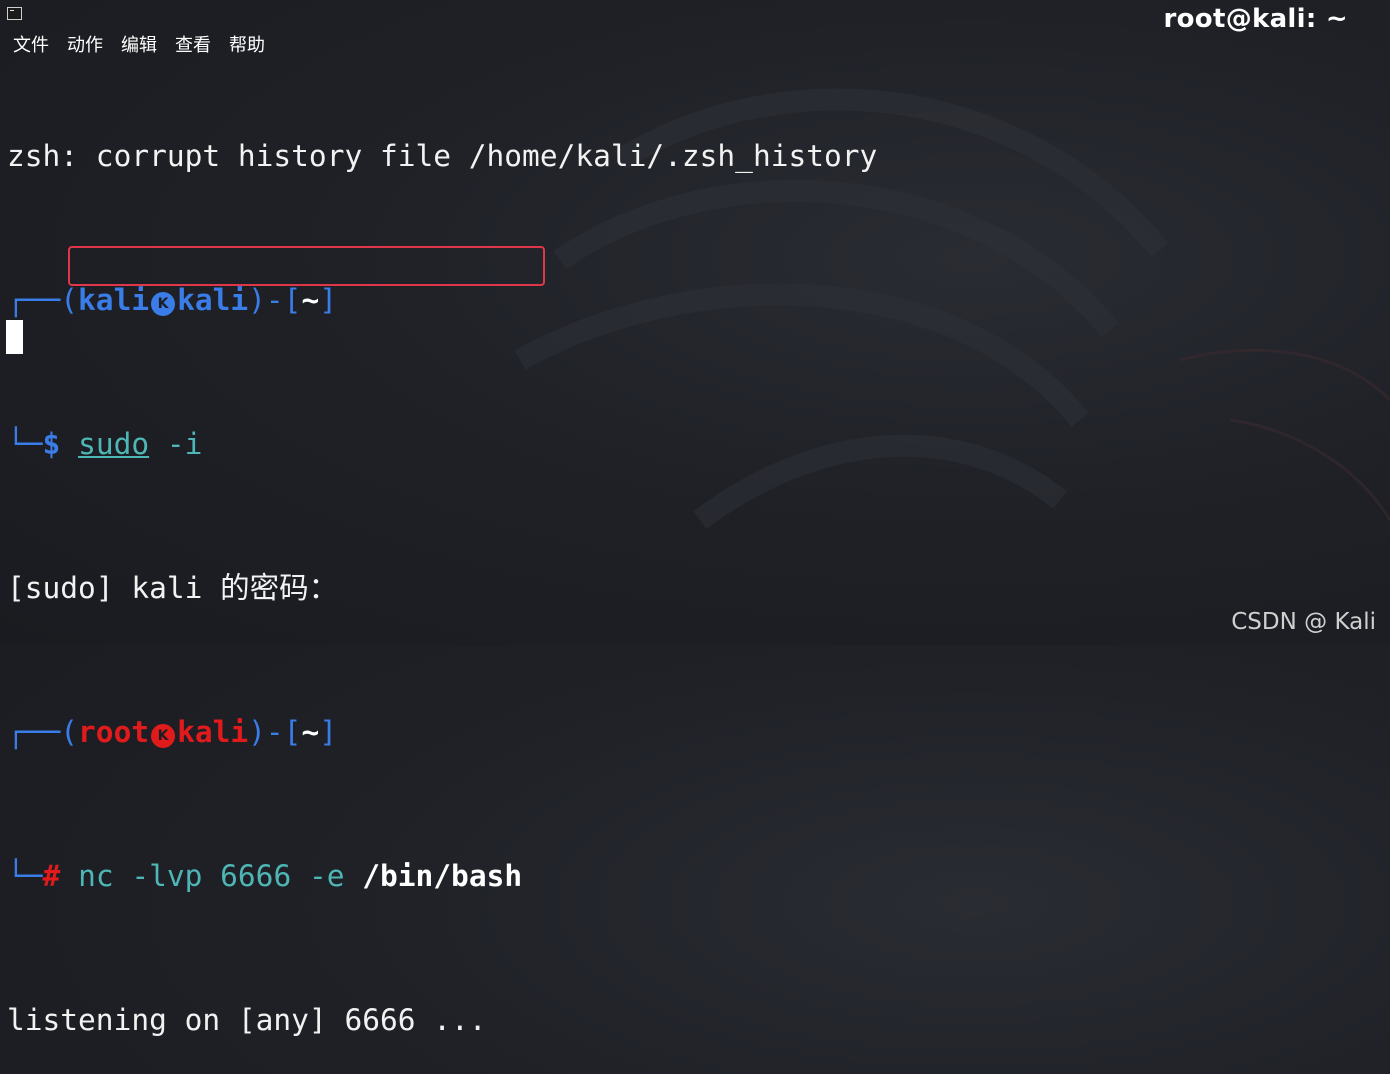  I want to click on command-args: -i, so click(176, 444).